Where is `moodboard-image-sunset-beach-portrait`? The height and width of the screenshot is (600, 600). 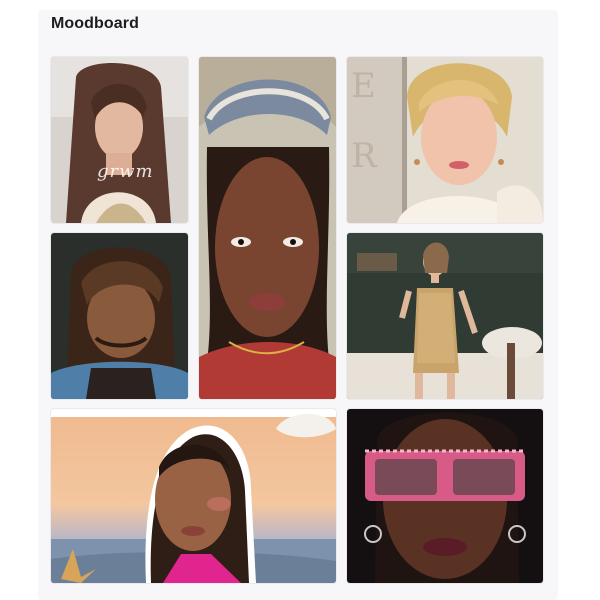
moodboard-image-sunset-beach-portrait is located at coordinates (193, 496).